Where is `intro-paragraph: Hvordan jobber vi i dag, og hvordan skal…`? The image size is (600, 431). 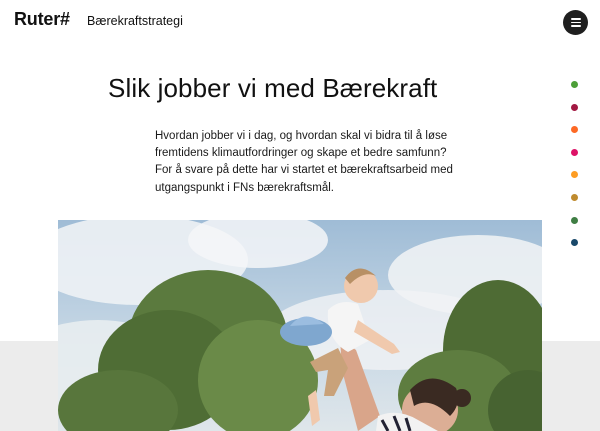
intro-paragraph: Hvordan jobber vi i dag, og hvordan skal… is located at coordinates (310, 162).